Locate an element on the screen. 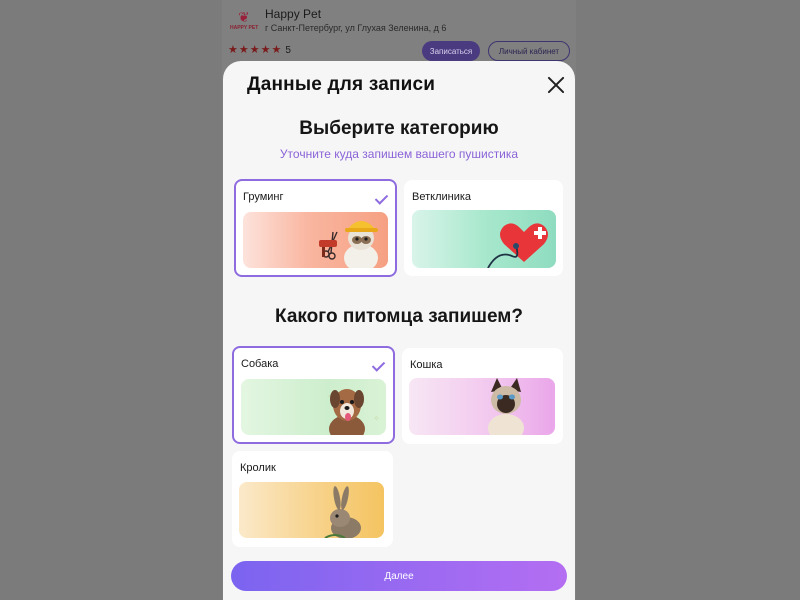 This screenshot has height=600, width=800. pet-card-dog: Собака ✧ ✧ is located at coordinates (313, 395).